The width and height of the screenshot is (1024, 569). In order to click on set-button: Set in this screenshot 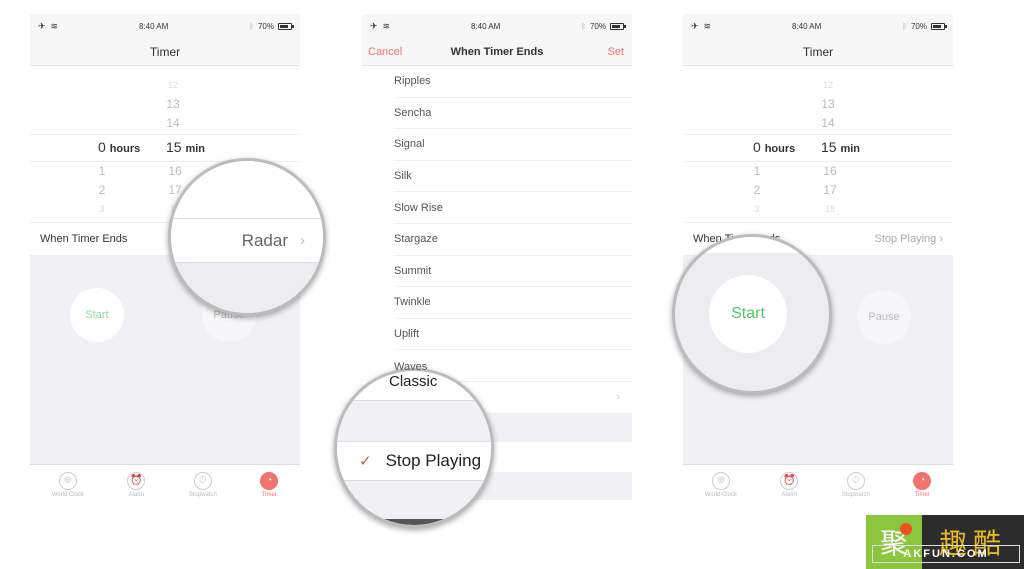, I will do `click(615, 52)`.